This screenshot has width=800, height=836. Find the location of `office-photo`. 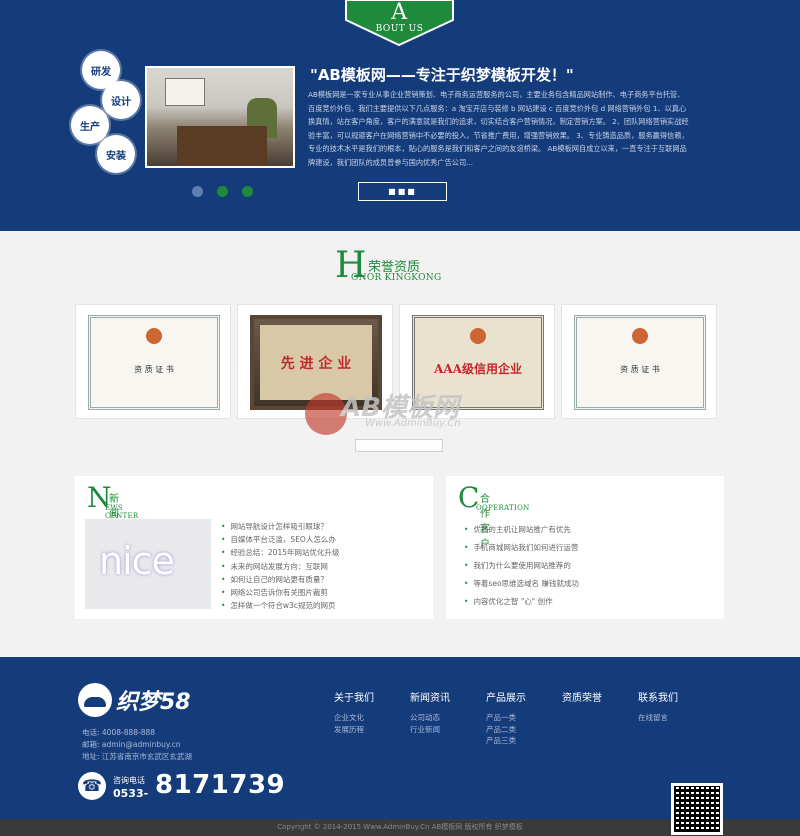

office-photo is located at coordinates (220, 117).